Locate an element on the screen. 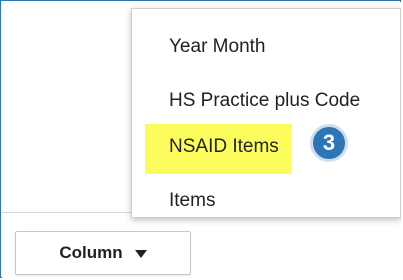  menu-item-label: HS Practice plus Code is located at coordinates (265, 100).